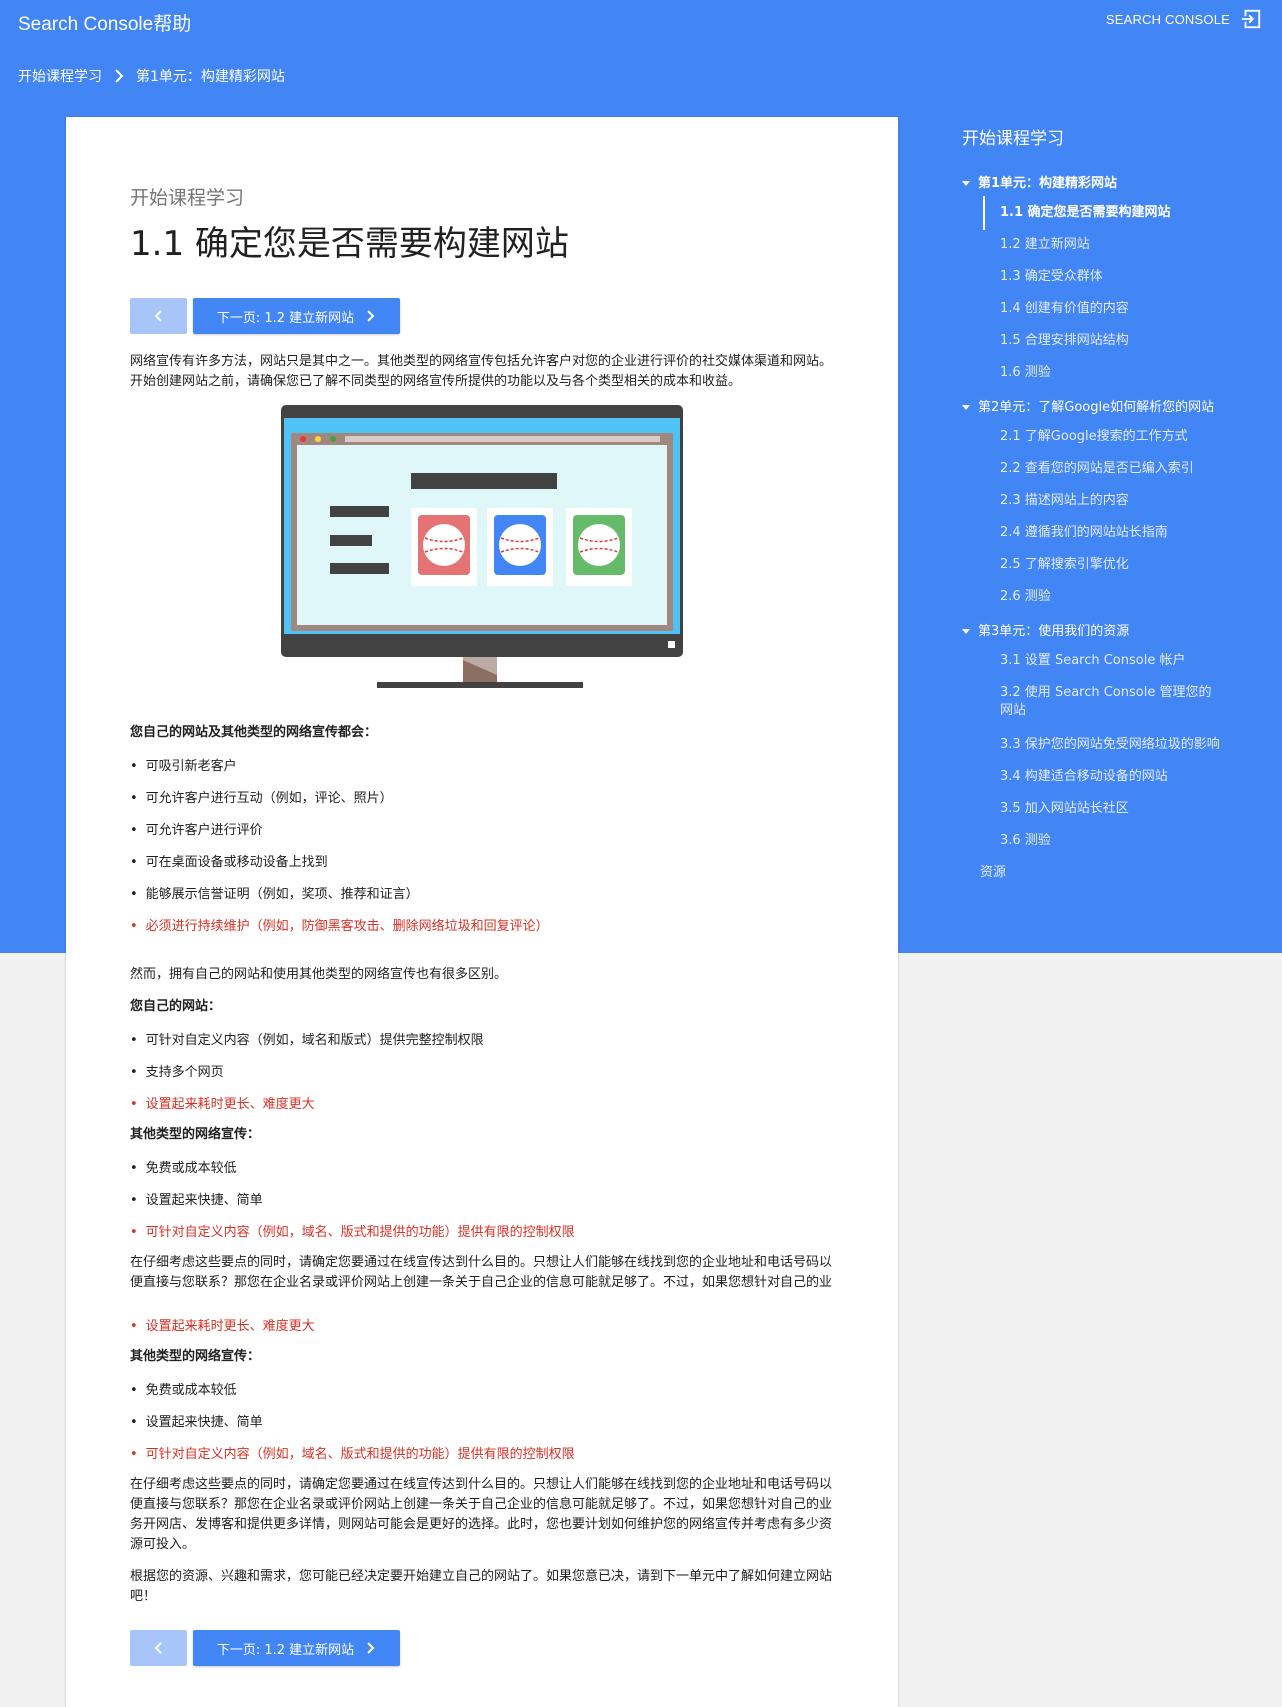 The height and width of the screenshot is (1707, 1282). Describe the element at coordinates (1251, 19) in the screenshot. I see `sign-in-icon` at that location.